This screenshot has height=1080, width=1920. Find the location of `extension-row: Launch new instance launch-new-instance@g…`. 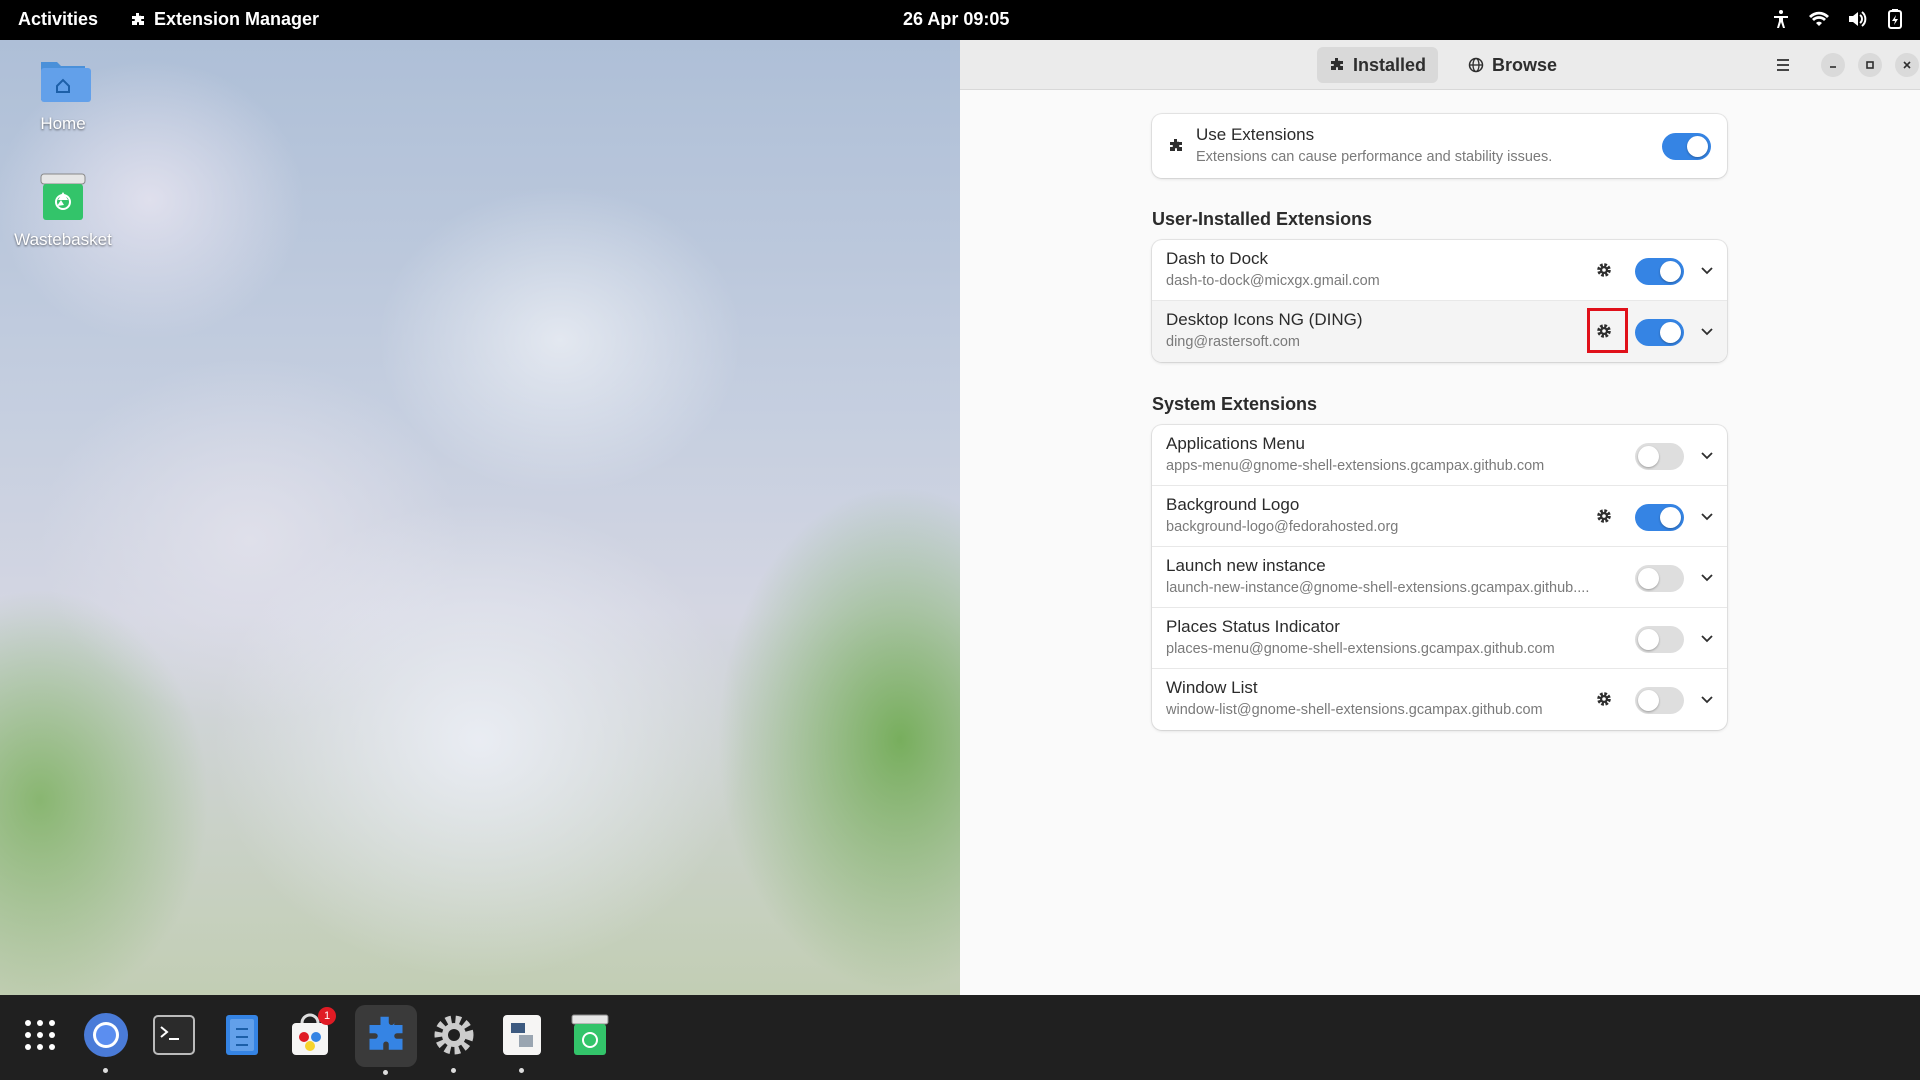

extension-row: Launch new instance launch-new-instance@g… is located at coordinates (1439, 577).